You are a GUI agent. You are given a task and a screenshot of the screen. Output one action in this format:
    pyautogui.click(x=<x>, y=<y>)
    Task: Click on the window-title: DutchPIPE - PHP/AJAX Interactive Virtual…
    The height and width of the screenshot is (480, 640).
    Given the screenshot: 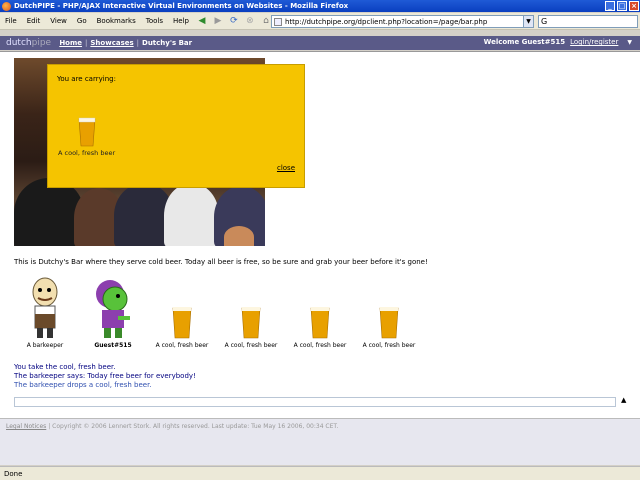 What is the action you would take?
    pyautogui.click(x=181, y=6)
    